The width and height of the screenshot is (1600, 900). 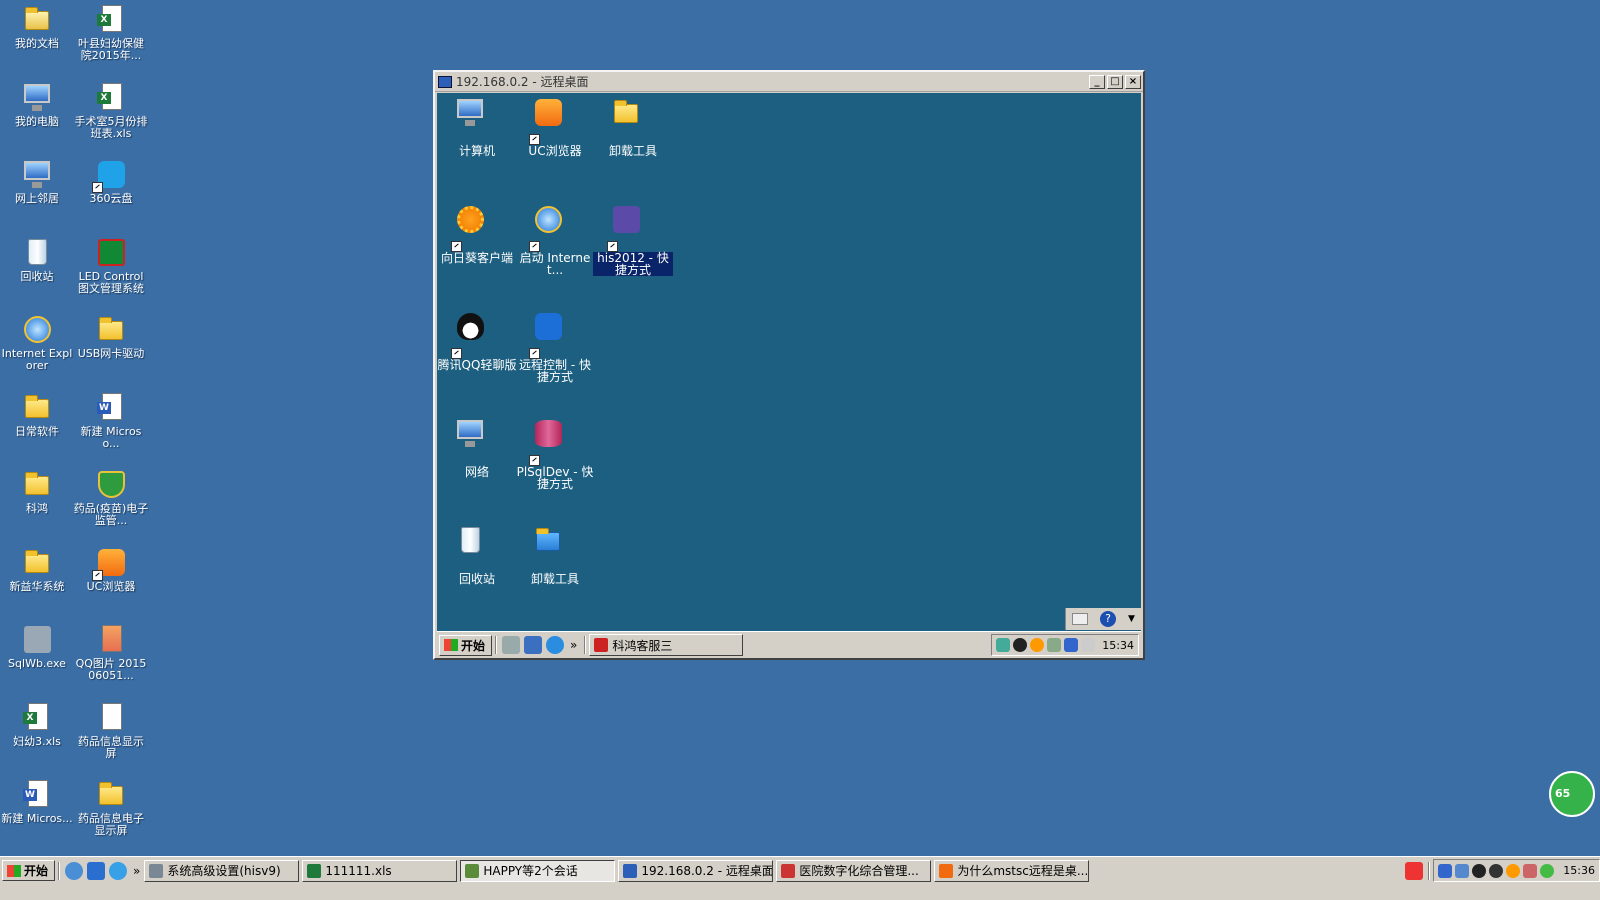 I want to click on desktop-icon-item: USB网卡驱动, so click(x=111, y=336).